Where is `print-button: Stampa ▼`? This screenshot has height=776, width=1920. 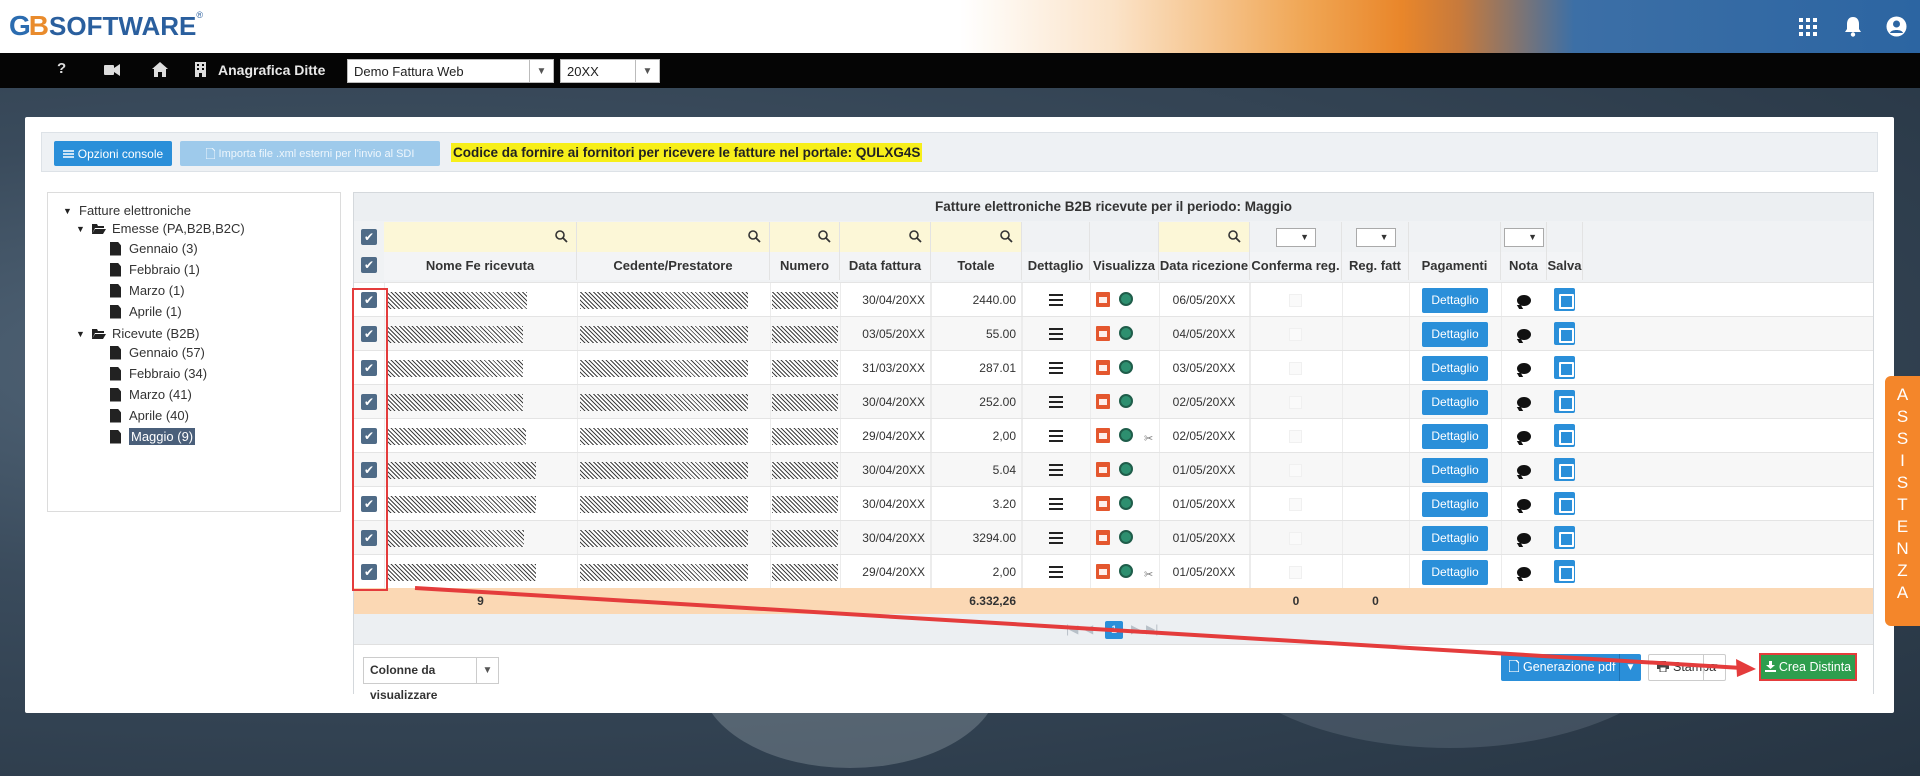 print-button: Stampa ▼ is located at coordinates (1687, 667).